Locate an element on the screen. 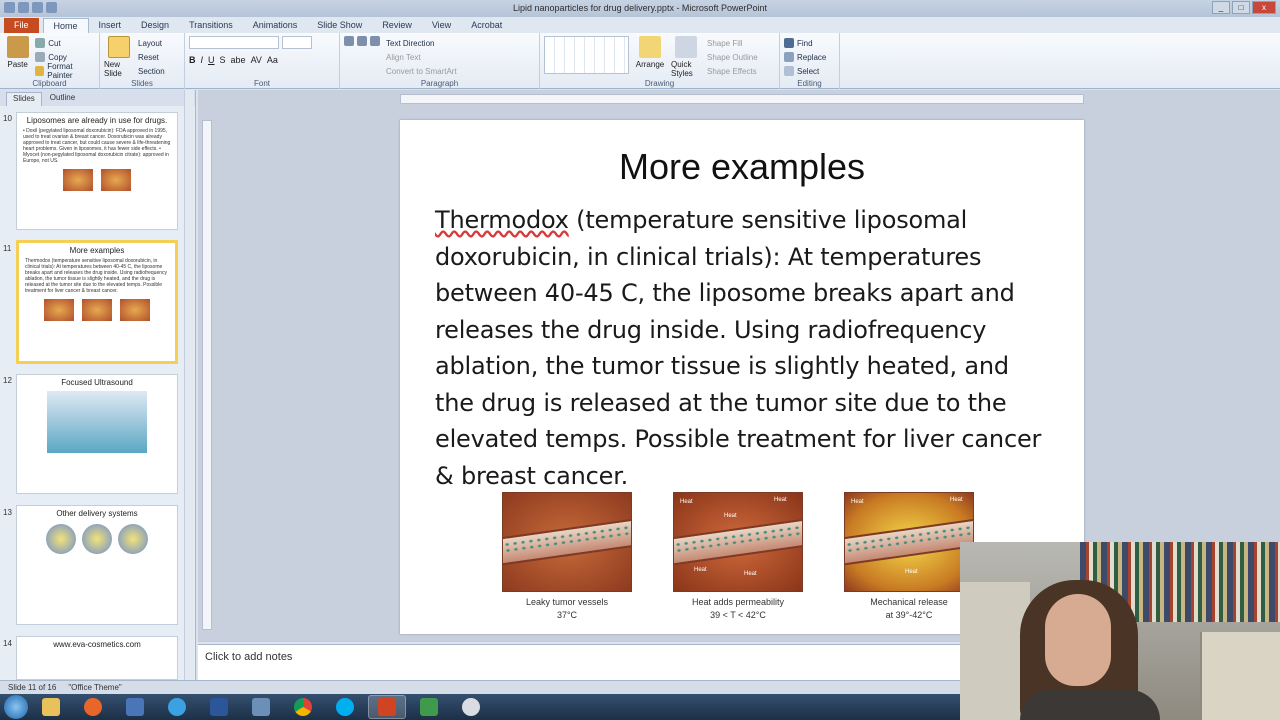 The height and width of the screenshot is (720, 1280). powerpoint-icon is located at coordinates (387, 707).